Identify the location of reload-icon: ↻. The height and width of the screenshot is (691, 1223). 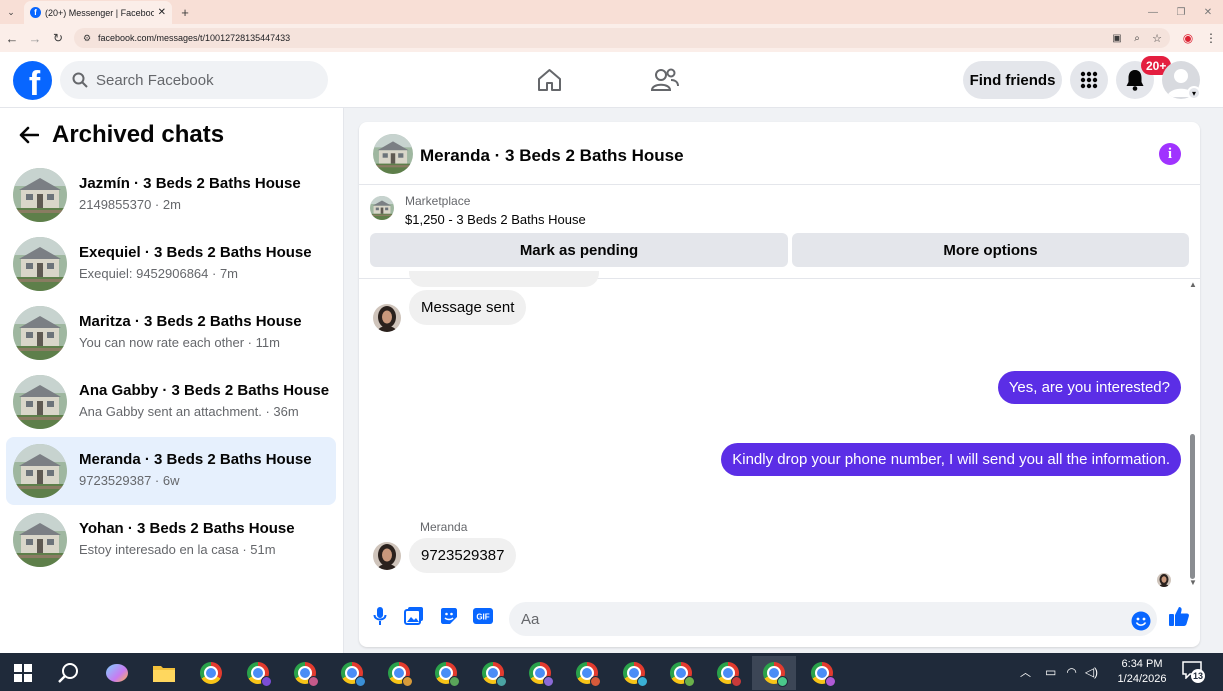
(58, 38).